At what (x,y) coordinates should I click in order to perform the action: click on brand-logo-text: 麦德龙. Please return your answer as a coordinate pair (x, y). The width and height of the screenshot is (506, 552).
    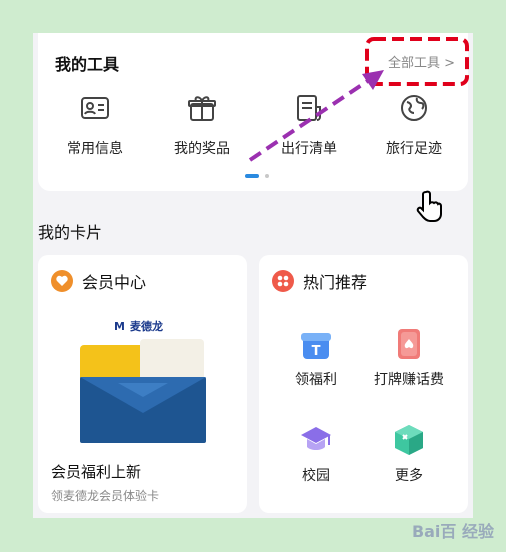
    Looking at the image, I should click on (146, 326).